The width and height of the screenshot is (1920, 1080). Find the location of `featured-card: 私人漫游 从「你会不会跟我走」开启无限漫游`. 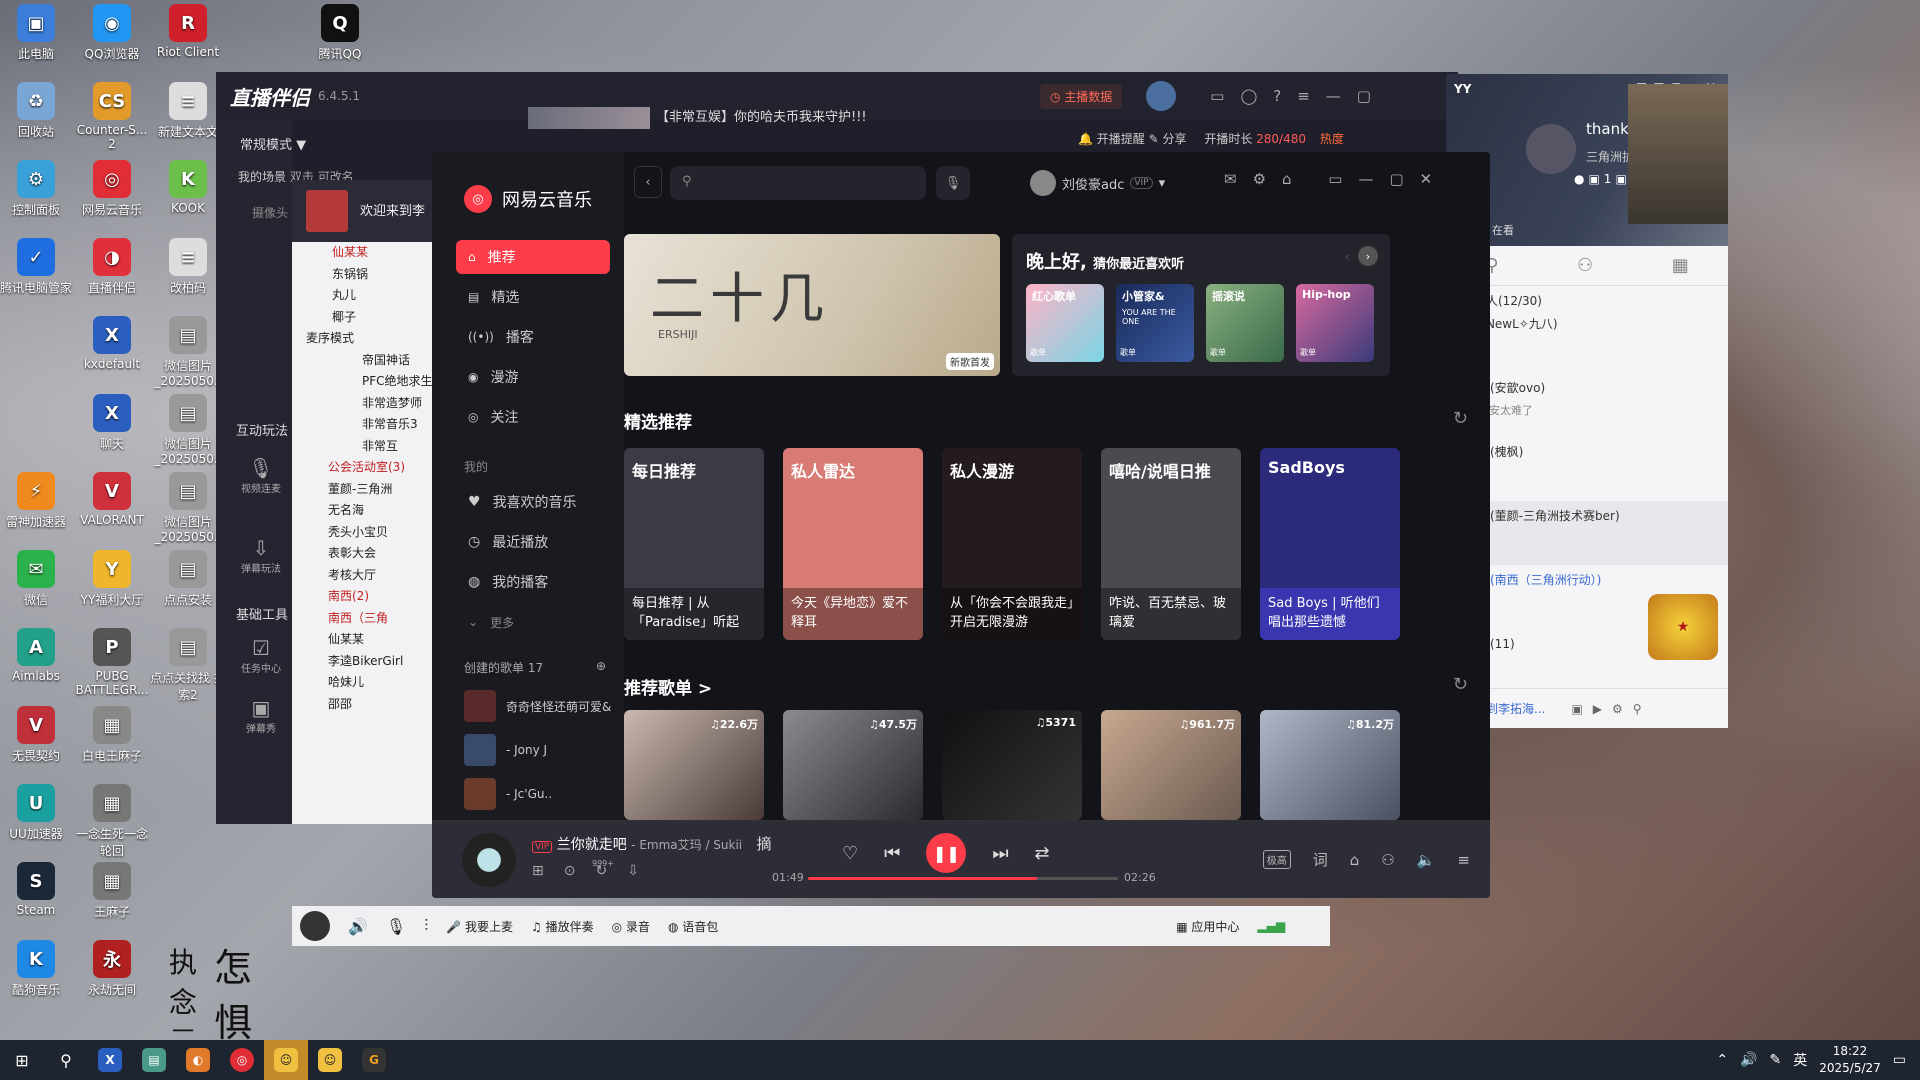

featured-card: 私人漫游 从「你会不会跟我走」开启无限漫游 is located at coordinates (1012, 544).